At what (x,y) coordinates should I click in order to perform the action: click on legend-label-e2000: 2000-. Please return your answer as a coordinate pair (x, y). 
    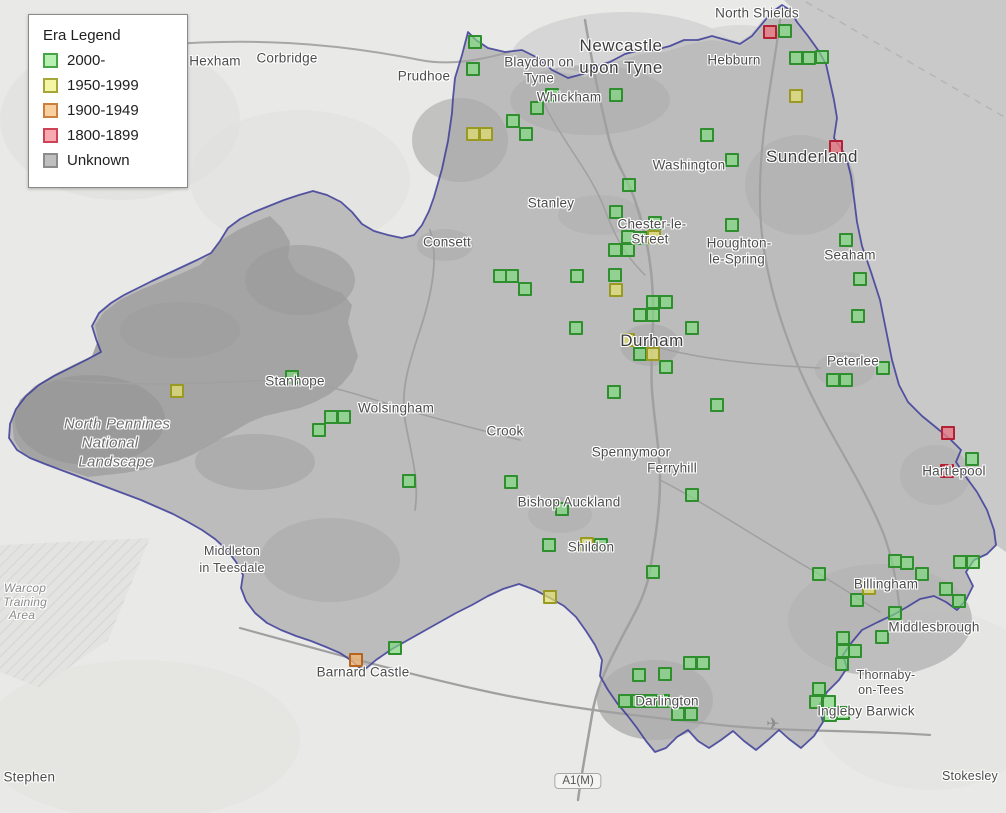
    Looking at the image, I should click on (86, 60).